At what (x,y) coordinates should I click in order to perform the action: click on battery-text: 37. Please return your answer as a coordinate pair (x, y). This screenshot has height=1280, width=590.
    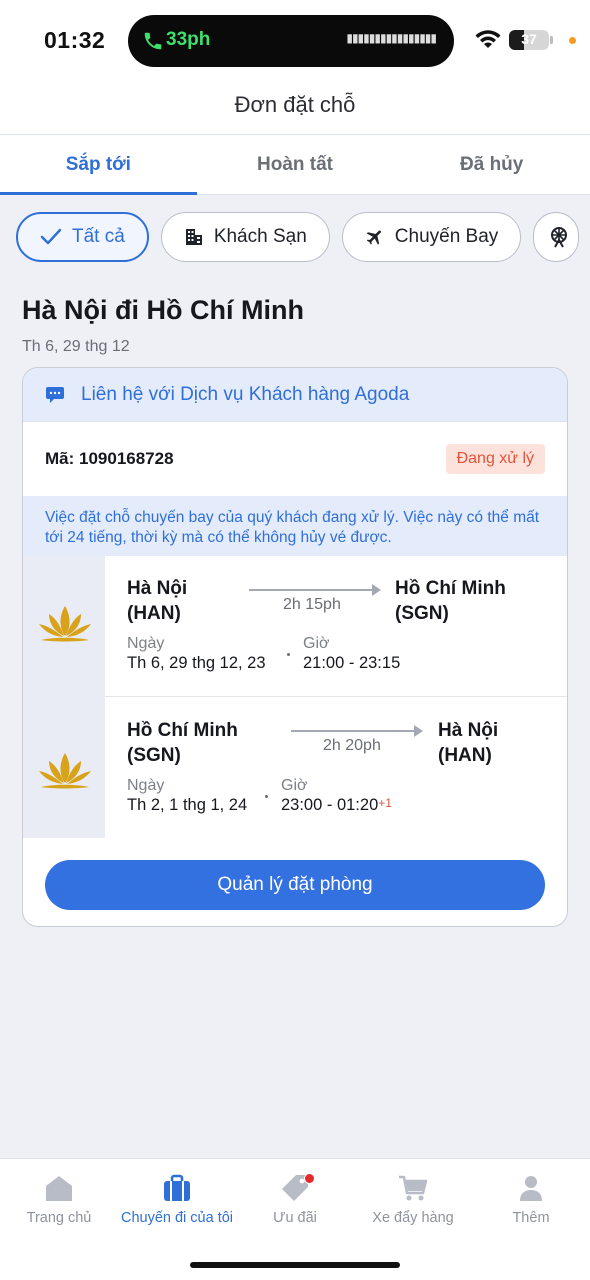
    Looking at the image, I should click on (529, 39).